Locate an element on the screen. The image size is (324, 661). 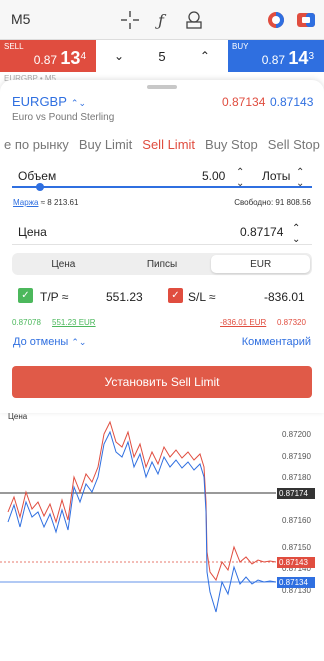
comment-link: Комментарий is located at coordinates (276, 342).